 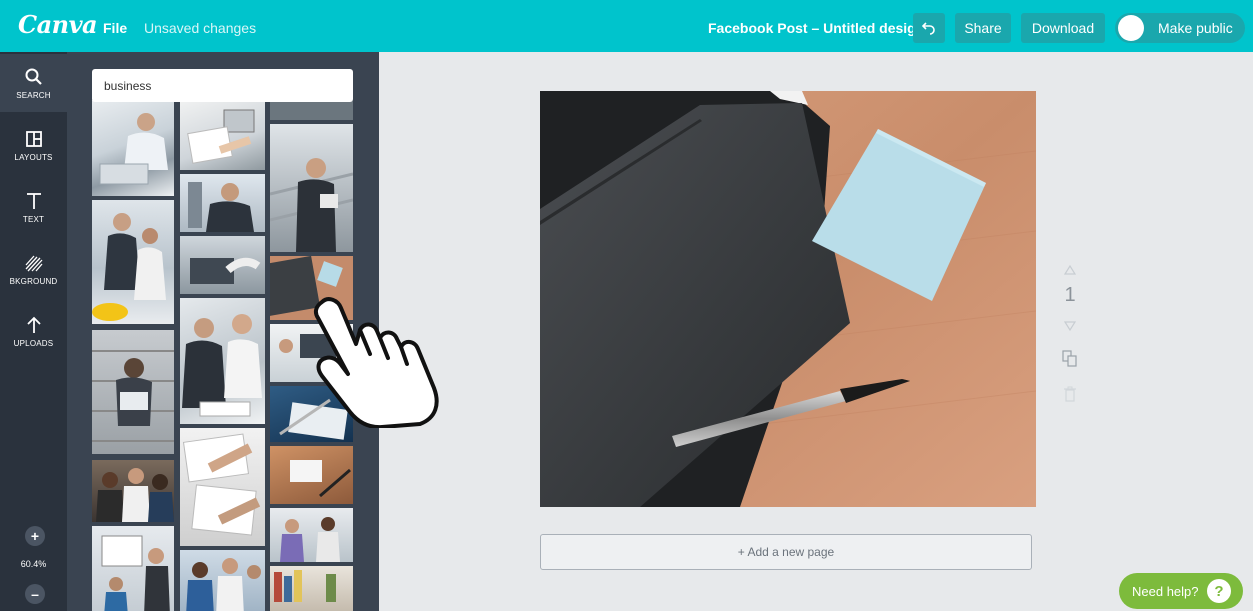 I want to click on tool-layouts: LAYOUTS, so click(x=33, y=145).